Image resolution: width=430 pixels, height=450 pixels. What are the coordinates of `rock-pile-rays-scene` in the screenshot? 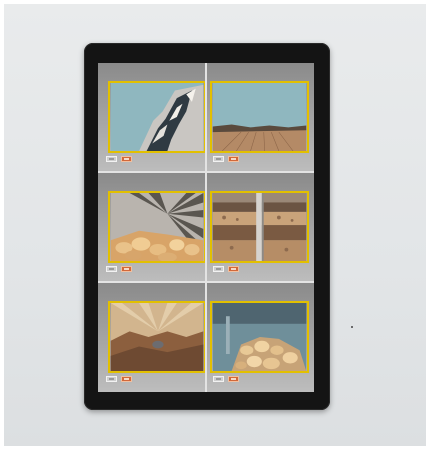 It's located at (157, 227).